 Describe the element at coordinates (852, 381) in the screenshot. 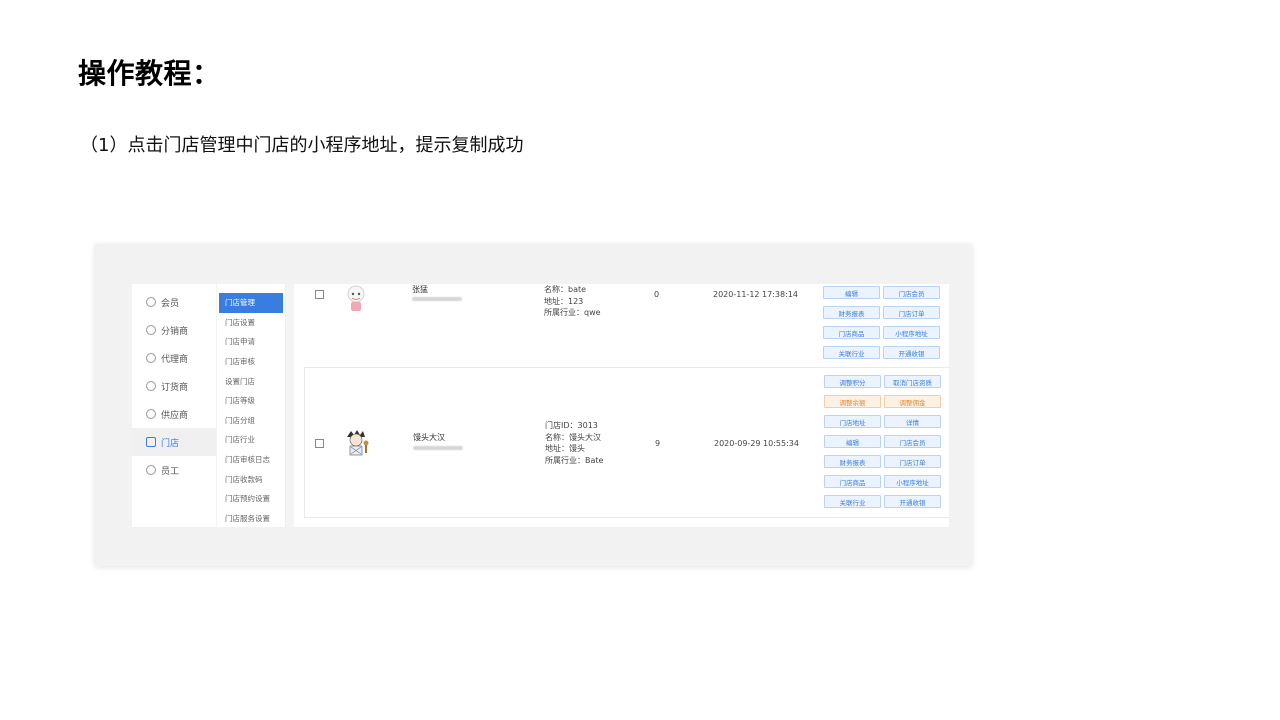

I see `adjust-points-button: 调整积分` at that location.